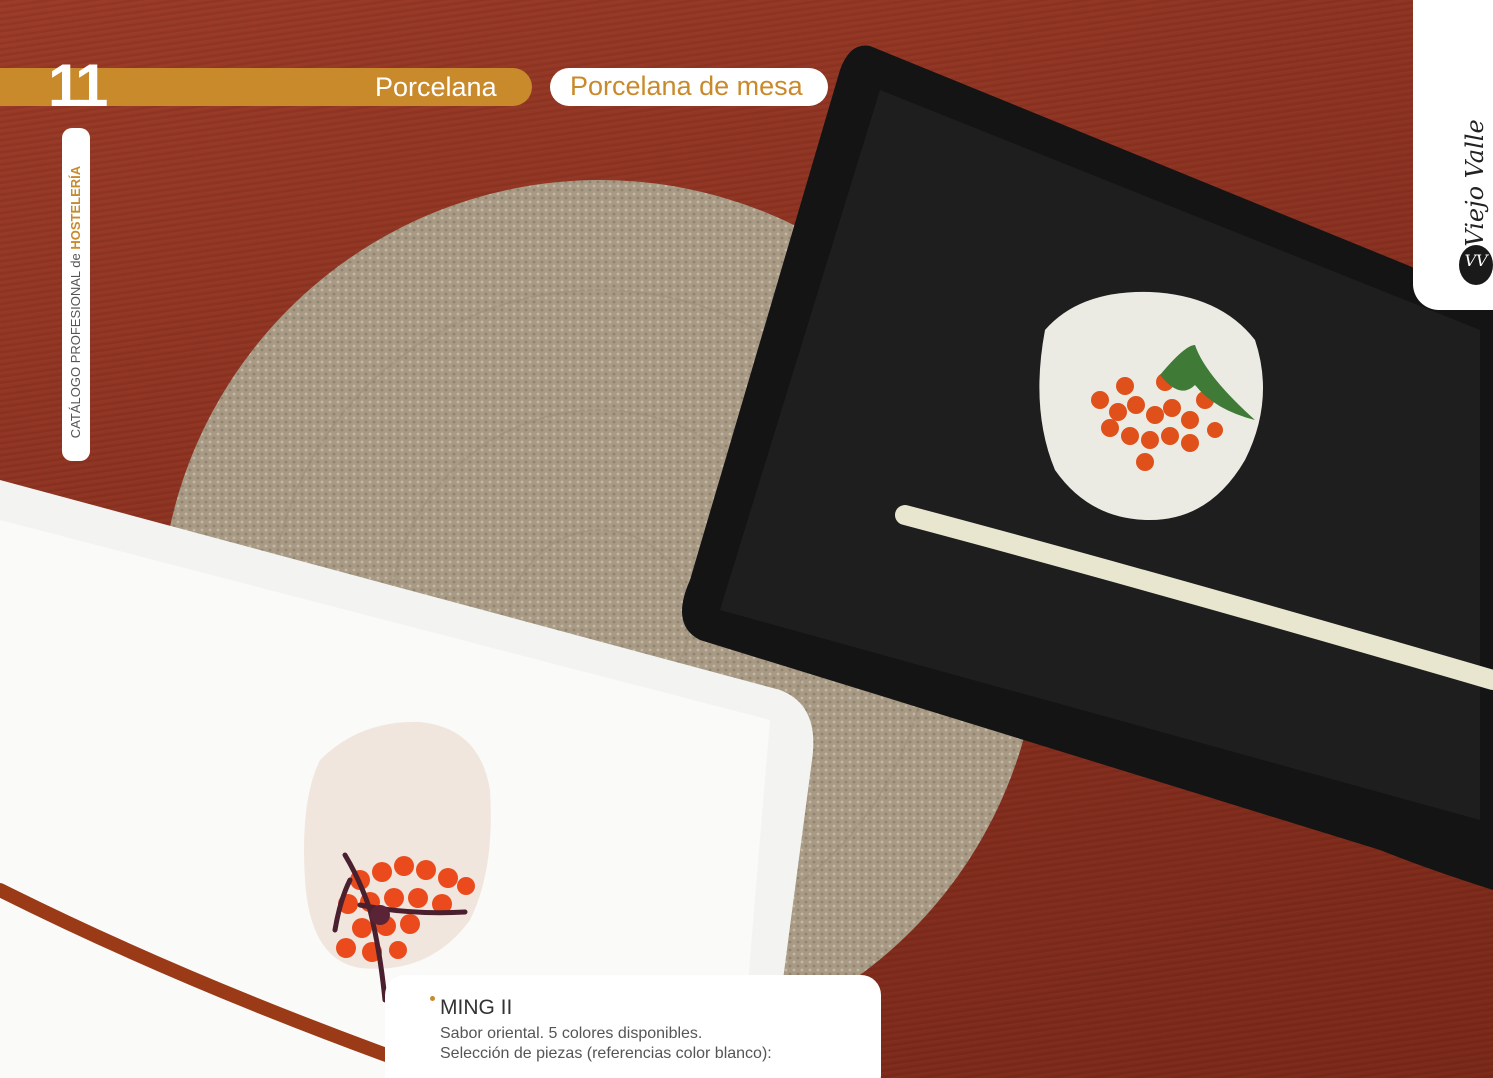 Image resolution: width=1493 pixels, height=1078 pixels. Describe the element at coordinates (75, 344) in the screenshot. I see `side-label-prefix: CATÁLOGO PROFESIONAL de` at that location.